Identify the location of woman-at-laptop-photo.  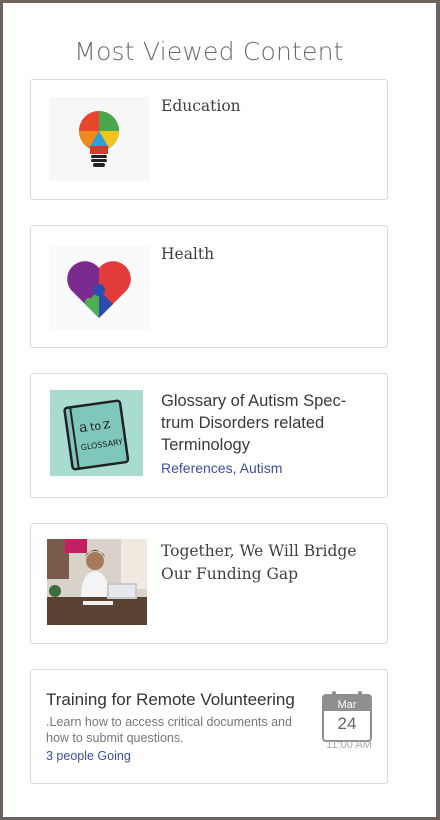
(97, 582).